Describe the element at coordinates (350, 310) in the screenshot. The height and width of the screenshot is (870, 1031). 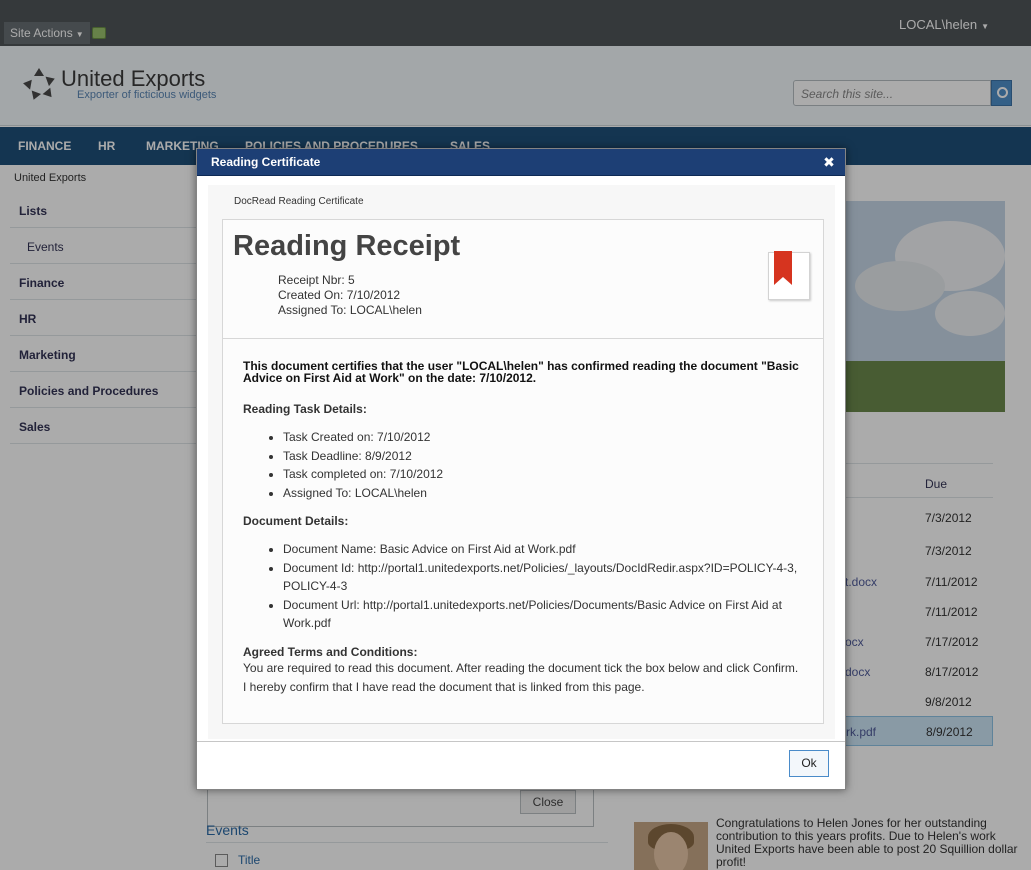
I see `receipt-assigned: Assigned To: LOCAL\helen` at that location.